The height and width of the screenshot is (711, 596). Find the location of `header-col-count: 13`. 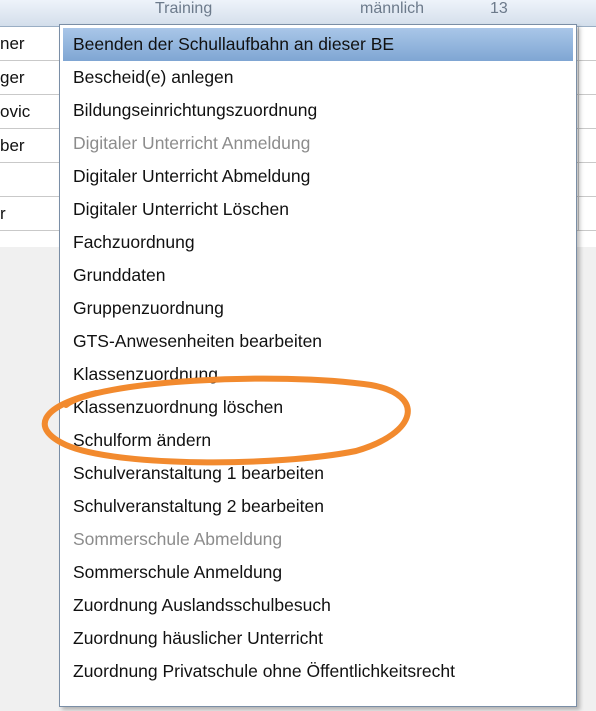

header-col-count: 13 is located at coordinates (499, 8).